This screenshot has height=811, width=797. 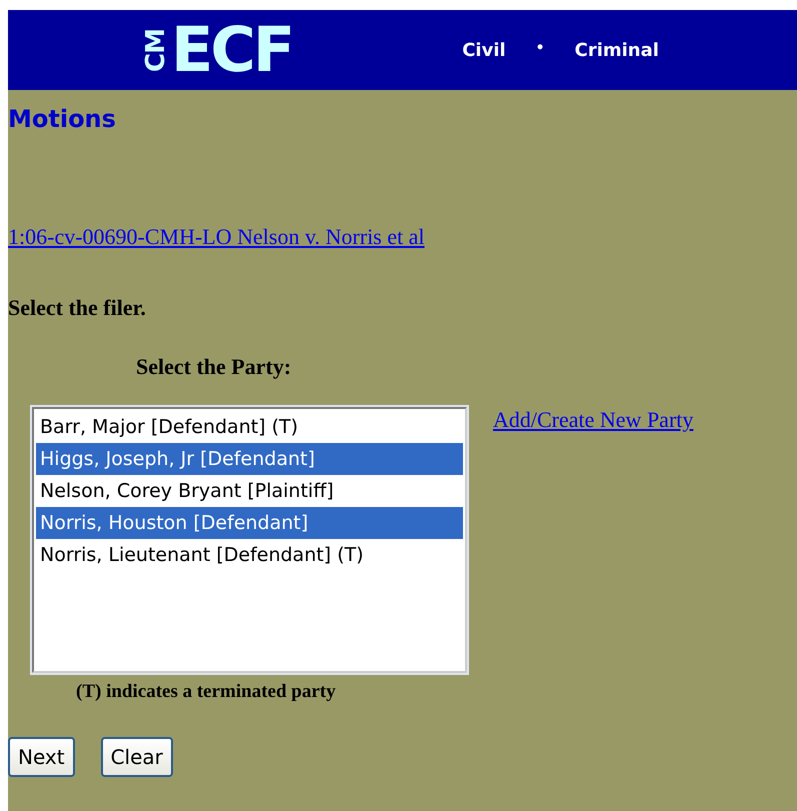 I want to click on party-label: Select the Party:, so click(x=214, y=367).